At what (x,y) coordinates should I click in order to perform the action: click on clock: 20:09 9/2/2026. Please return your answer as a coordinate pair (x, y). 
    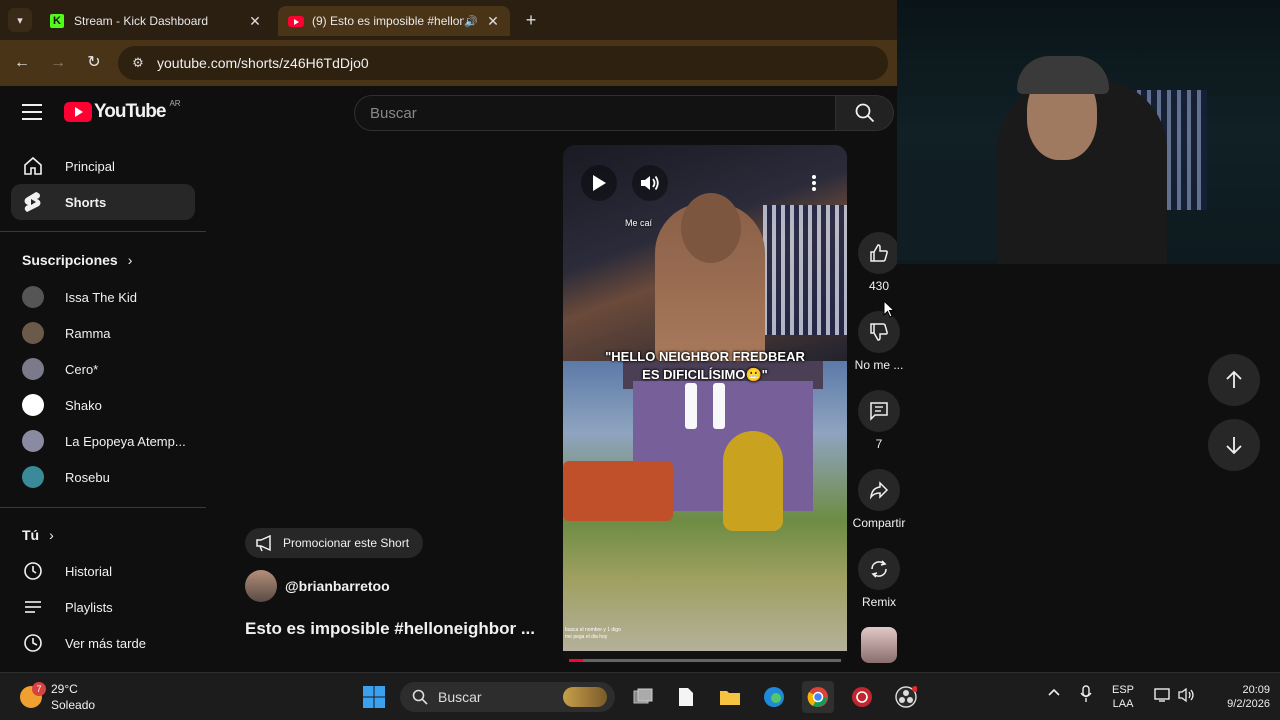
    Looking at the image, I should click on (1239, 697).